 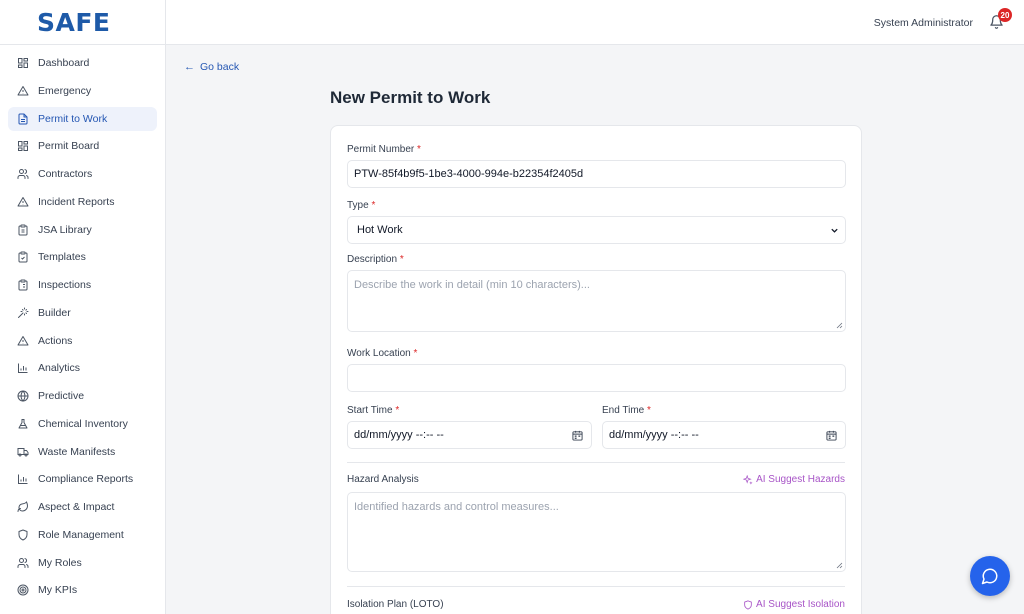 I want to click on go-back-label: Go back, so click(x=220, y=67).